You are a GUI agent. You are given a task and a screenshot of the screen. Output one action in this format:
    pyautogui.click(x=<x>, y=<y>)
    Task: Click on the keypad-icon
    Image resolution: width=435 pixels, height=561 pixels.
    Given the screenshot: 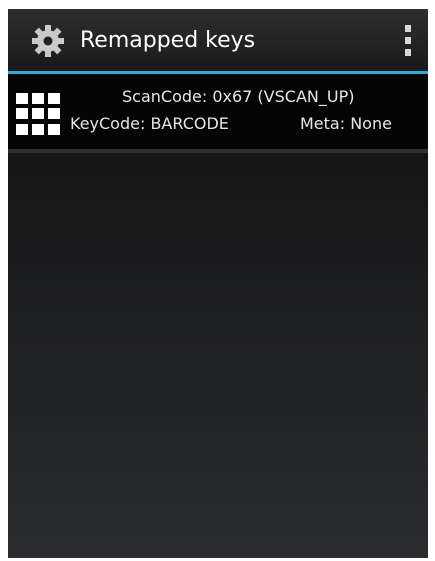 What is the action you would take?
    pyautogui.click(x=38, y=114)
    